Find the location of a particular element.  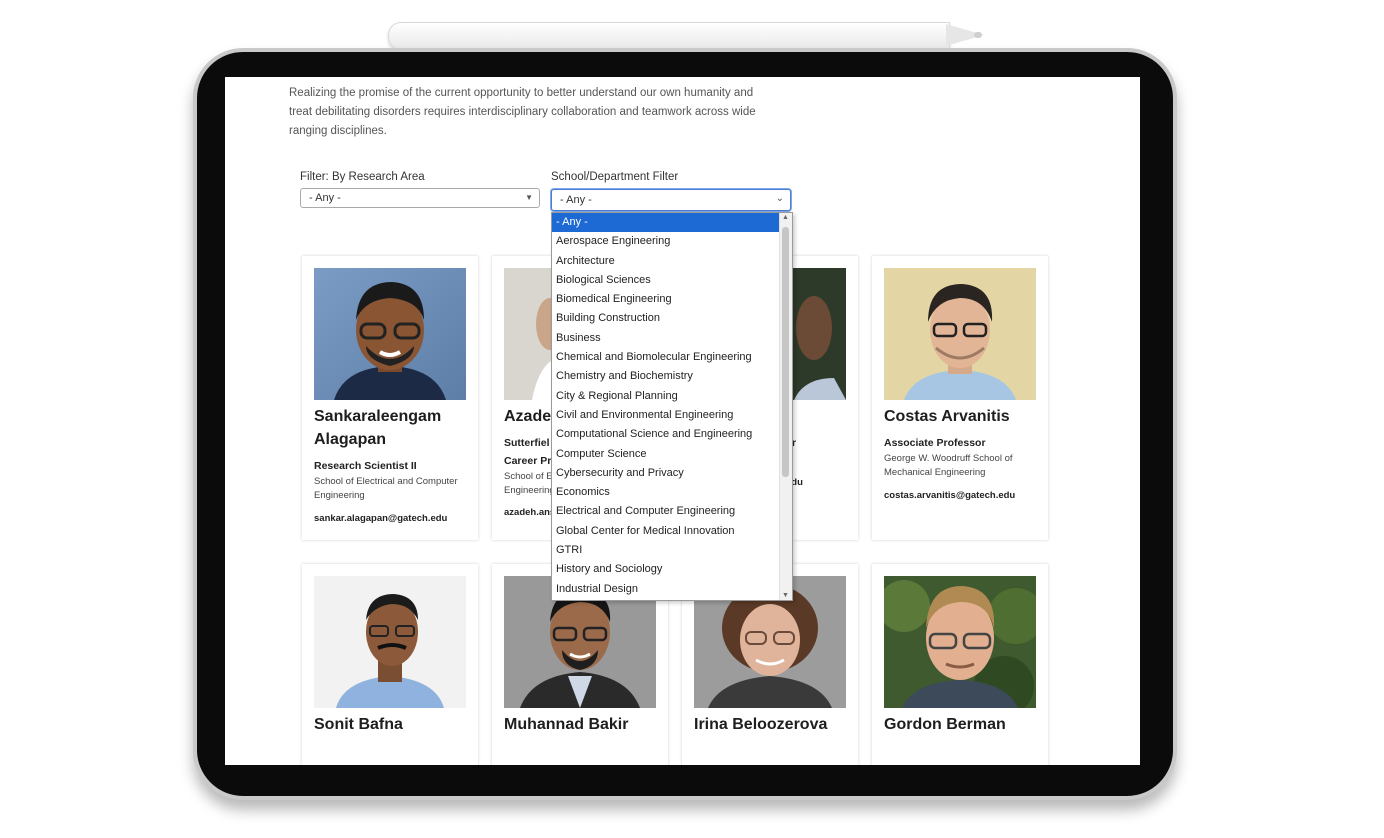

chevron-down-icon: ⌄ is located at coordinates (779, 198).